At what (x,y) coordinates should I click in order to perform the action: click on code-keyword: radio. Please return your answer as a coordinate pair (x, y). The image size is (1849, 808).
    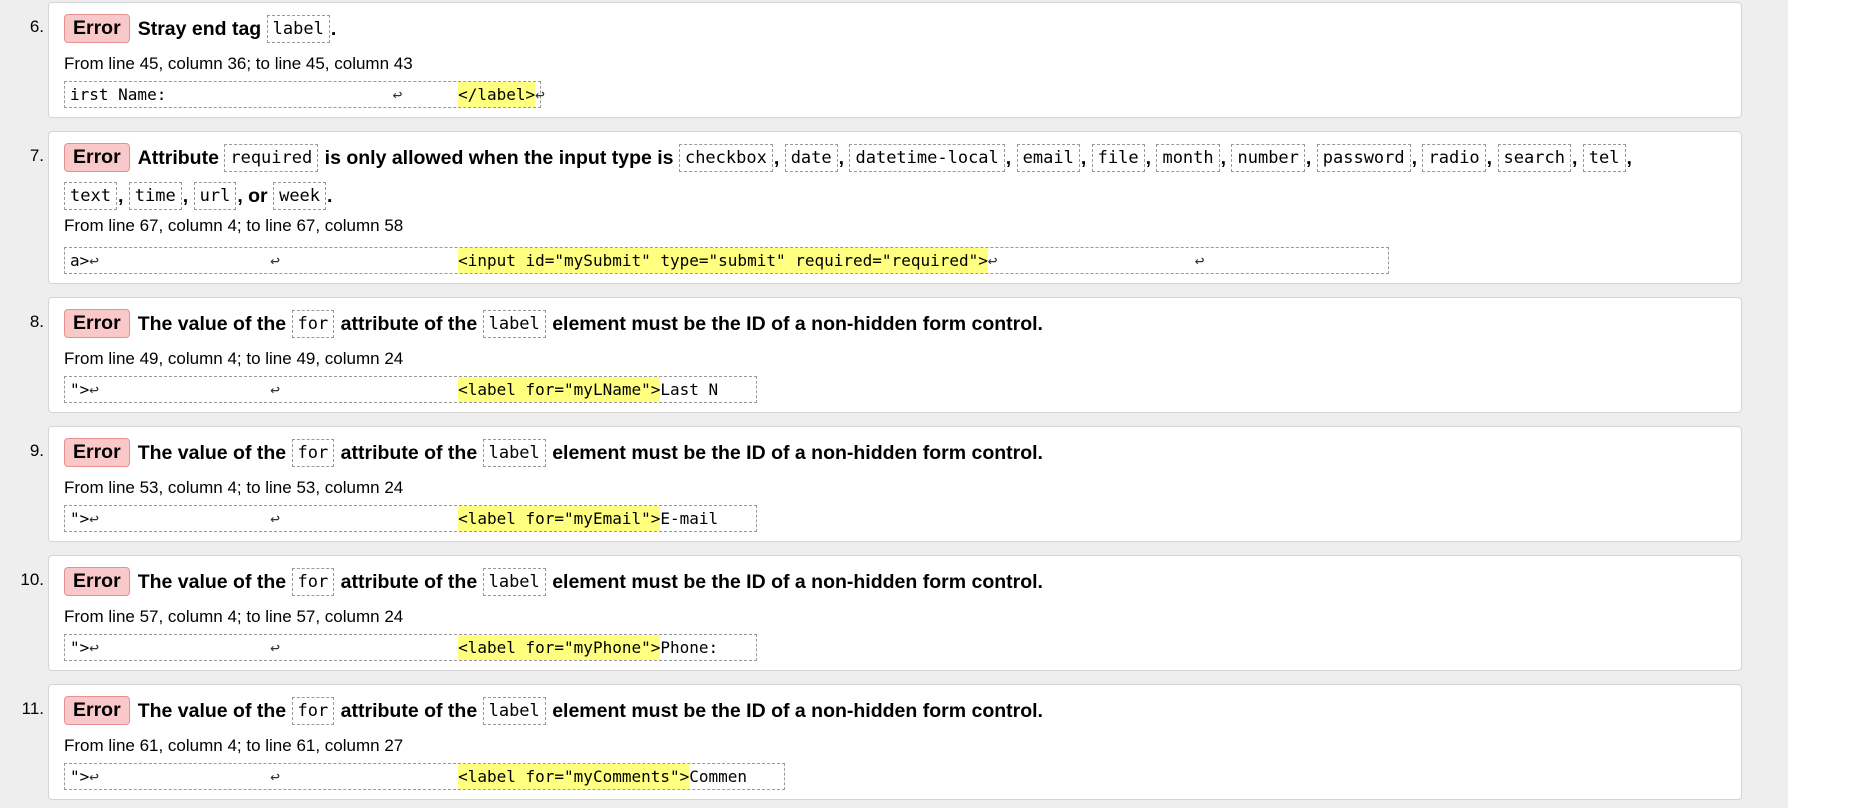
    Looking at the image, I should click on (1454, 158).